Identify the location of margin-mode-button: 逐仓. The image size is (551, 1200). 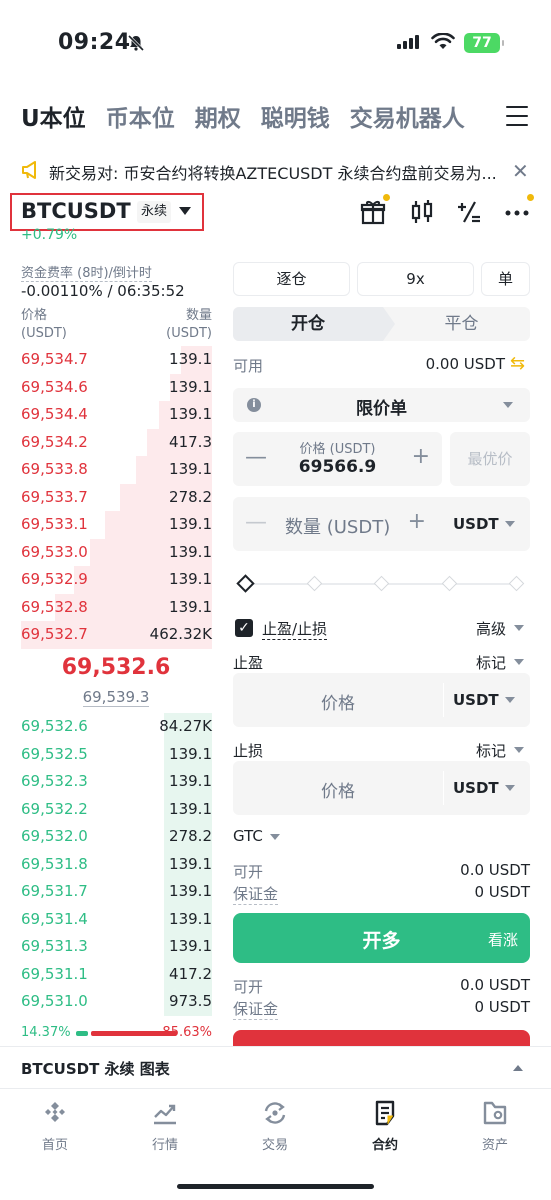
(291, 279).